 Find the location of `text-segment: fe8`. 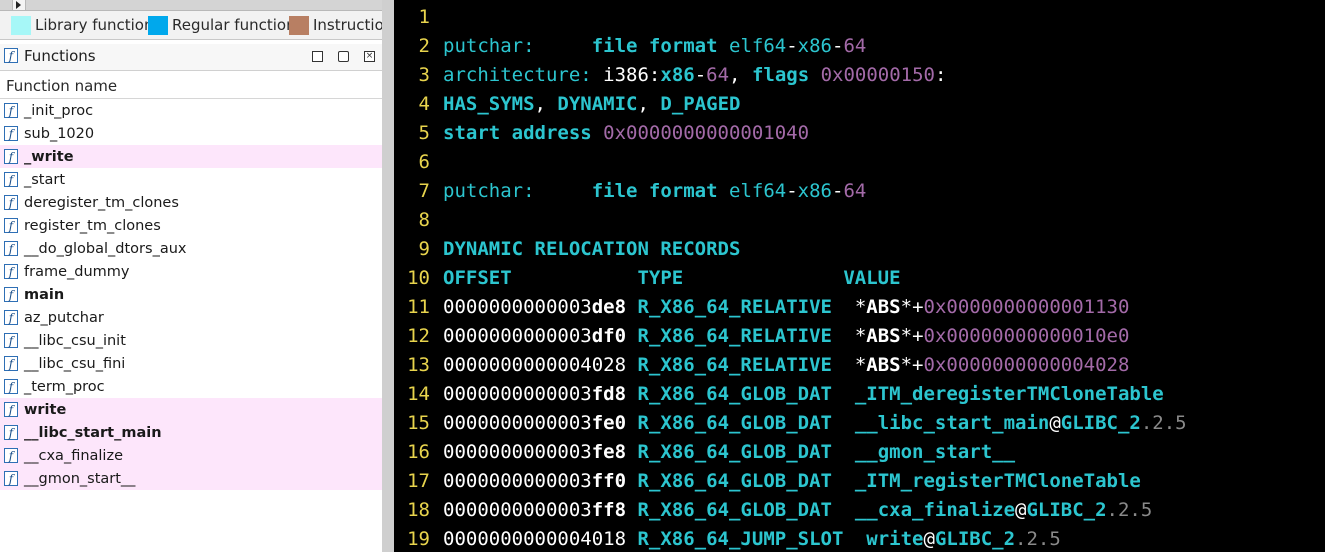

text-segment: fe8 is located at coordinates (609, 452).